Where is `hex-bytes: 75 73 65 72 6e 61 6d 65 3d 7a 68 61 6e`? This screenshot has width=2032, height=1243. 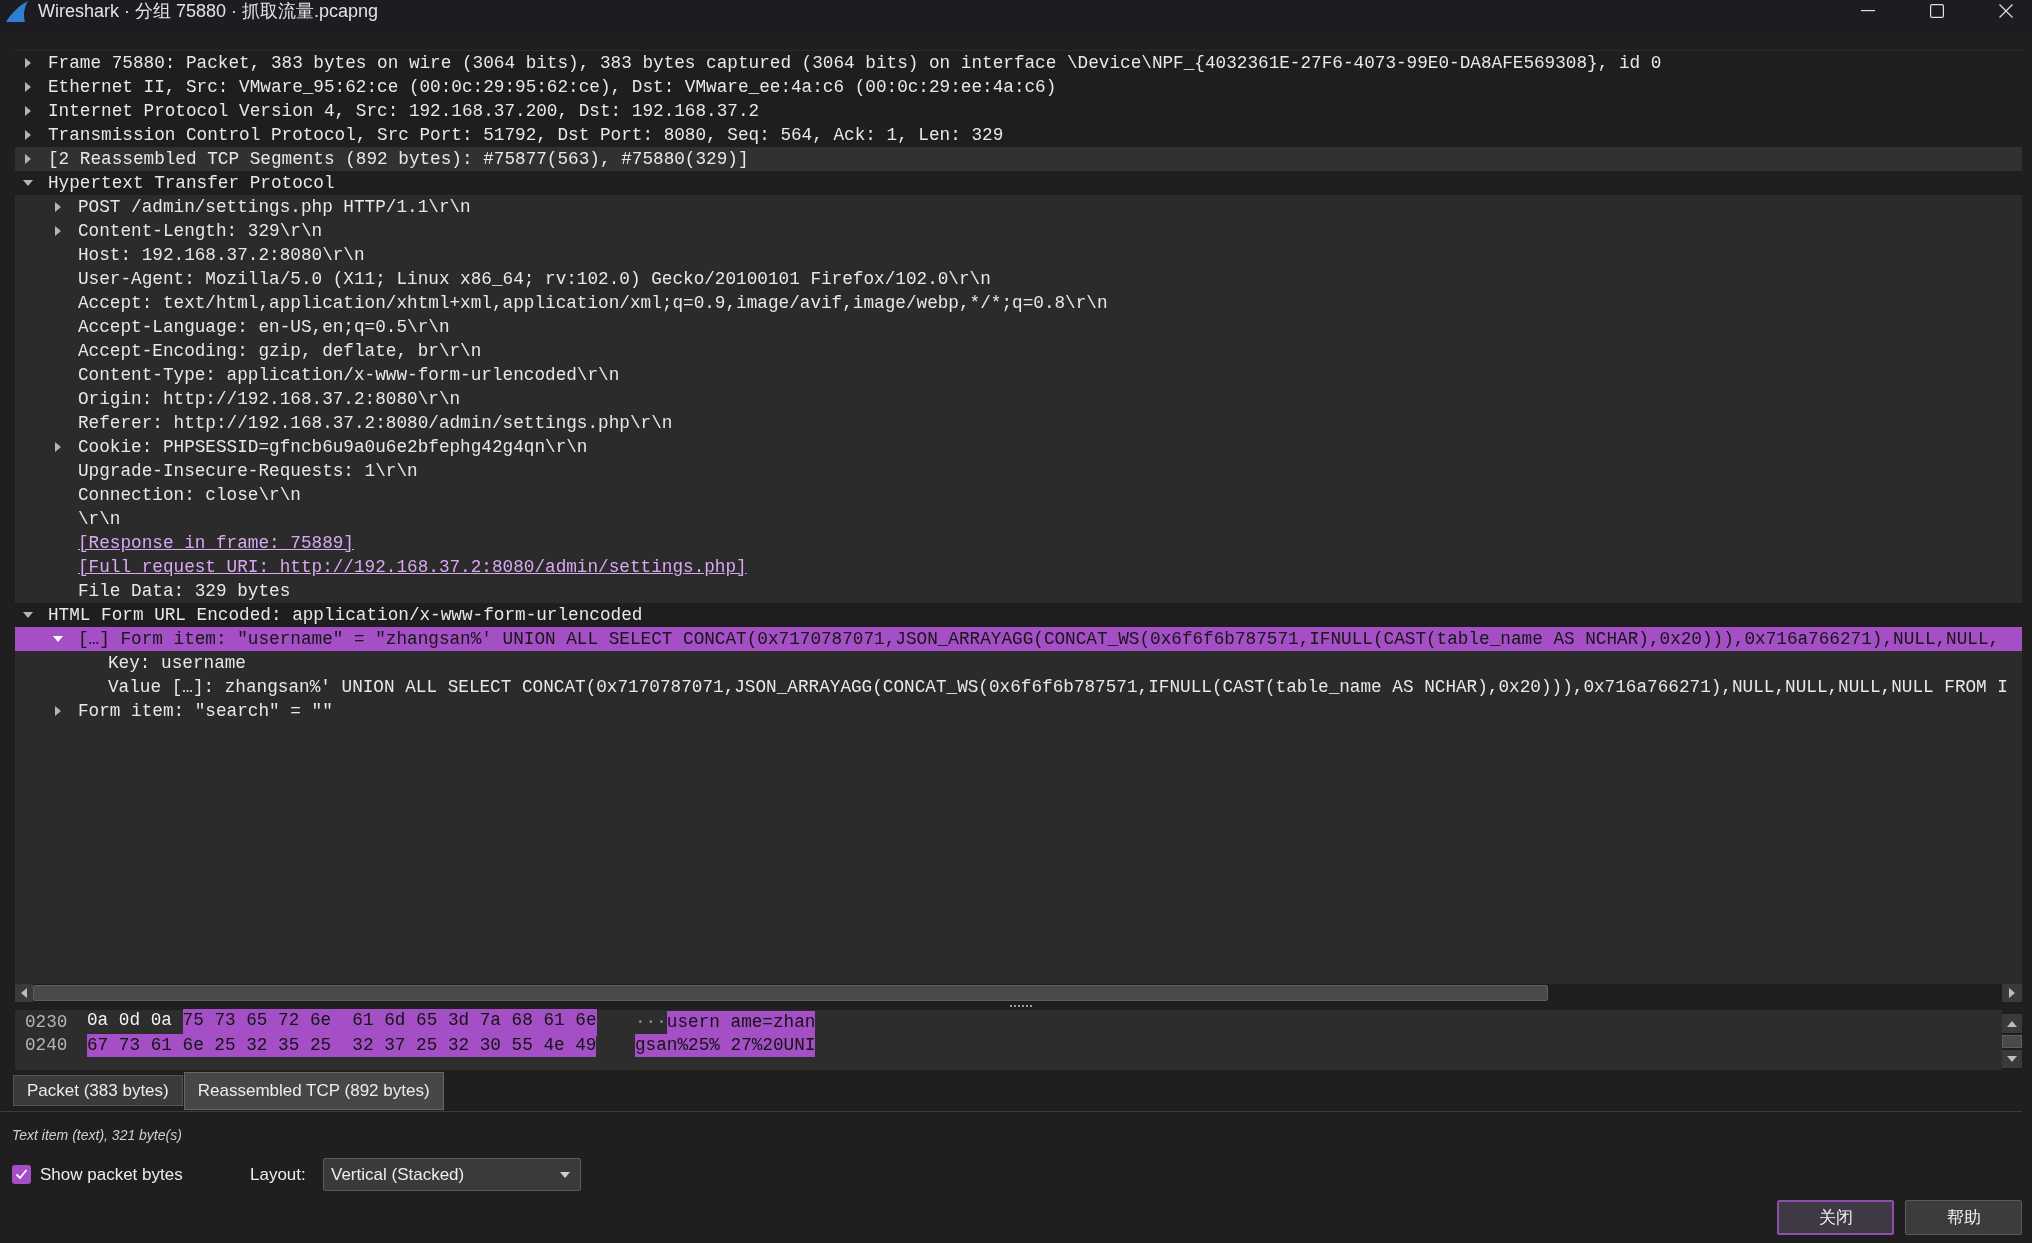 hex-bytes: 75 73 65 72 6e 61 6d 65 3d 7a 68 61 6e is located at coordinates (389, 1022).